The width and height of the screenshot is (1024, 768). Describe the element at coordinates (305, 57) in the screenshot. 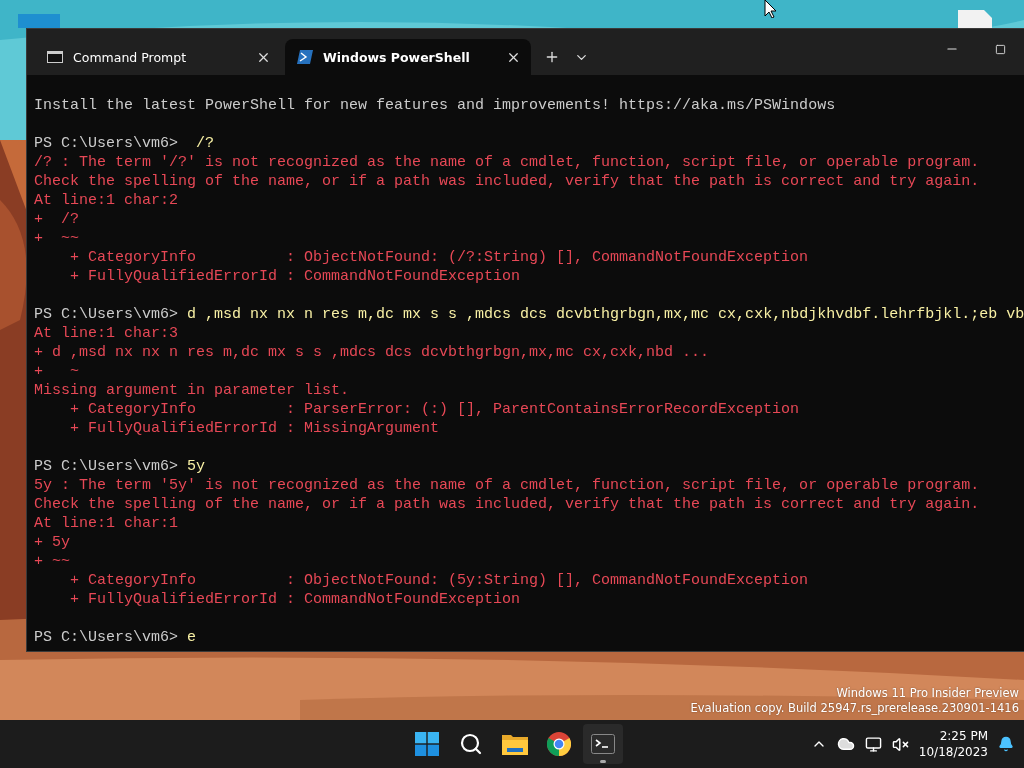

I see `powershell-icon` at that location.